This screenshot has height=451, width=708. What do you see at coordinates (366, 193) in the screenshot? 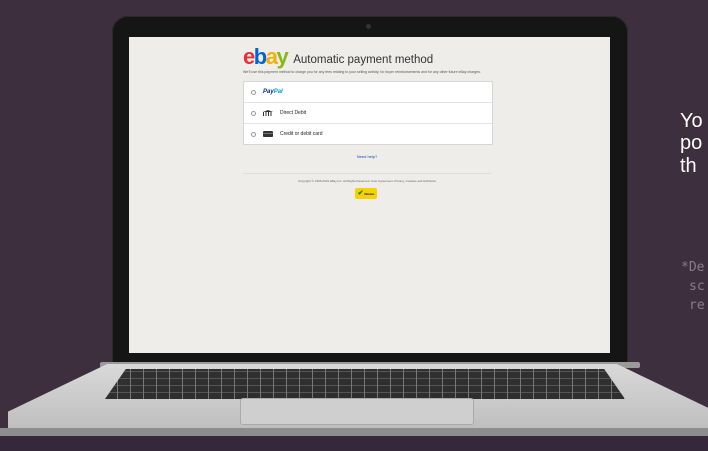
I see `norton-badge: ✔ Norton` at bounding box center [366, 193].